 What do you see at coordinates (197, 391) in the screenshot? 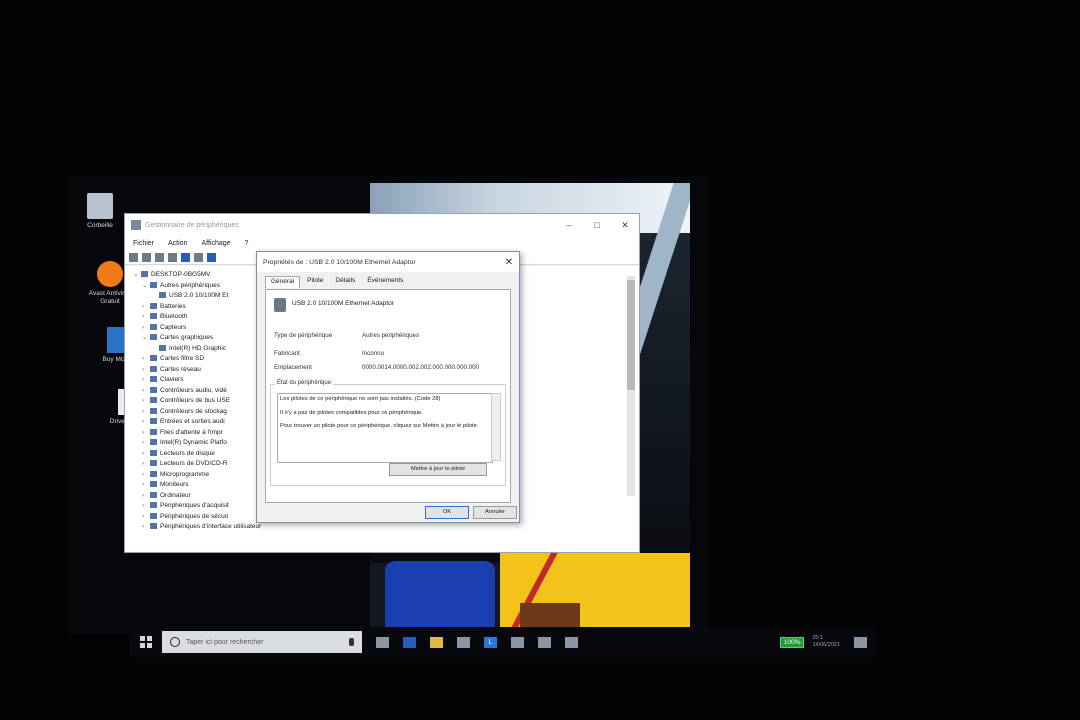
I see `tree-node: › Contrôleurs audio, vidé` at bounding box center [197, 391].